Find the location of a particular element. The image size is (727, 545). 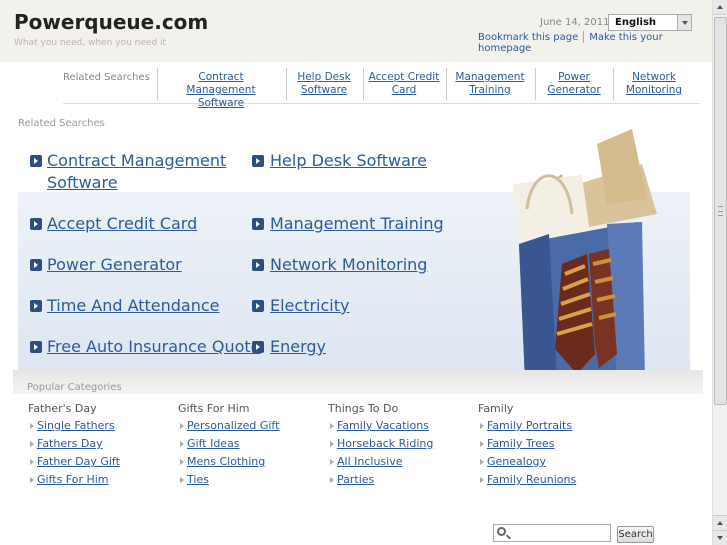

topbar-item-line1: Management is located at coordinates (490, 77).